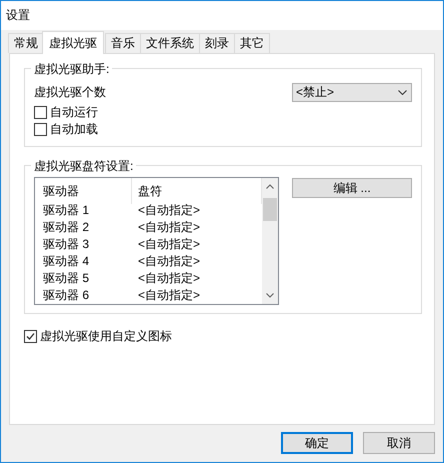  What do you see at coordinates (66, 278) in the screenshot?
I see `drive-name-cell-text: 驱动器 5` at bounding box center [66, 278].